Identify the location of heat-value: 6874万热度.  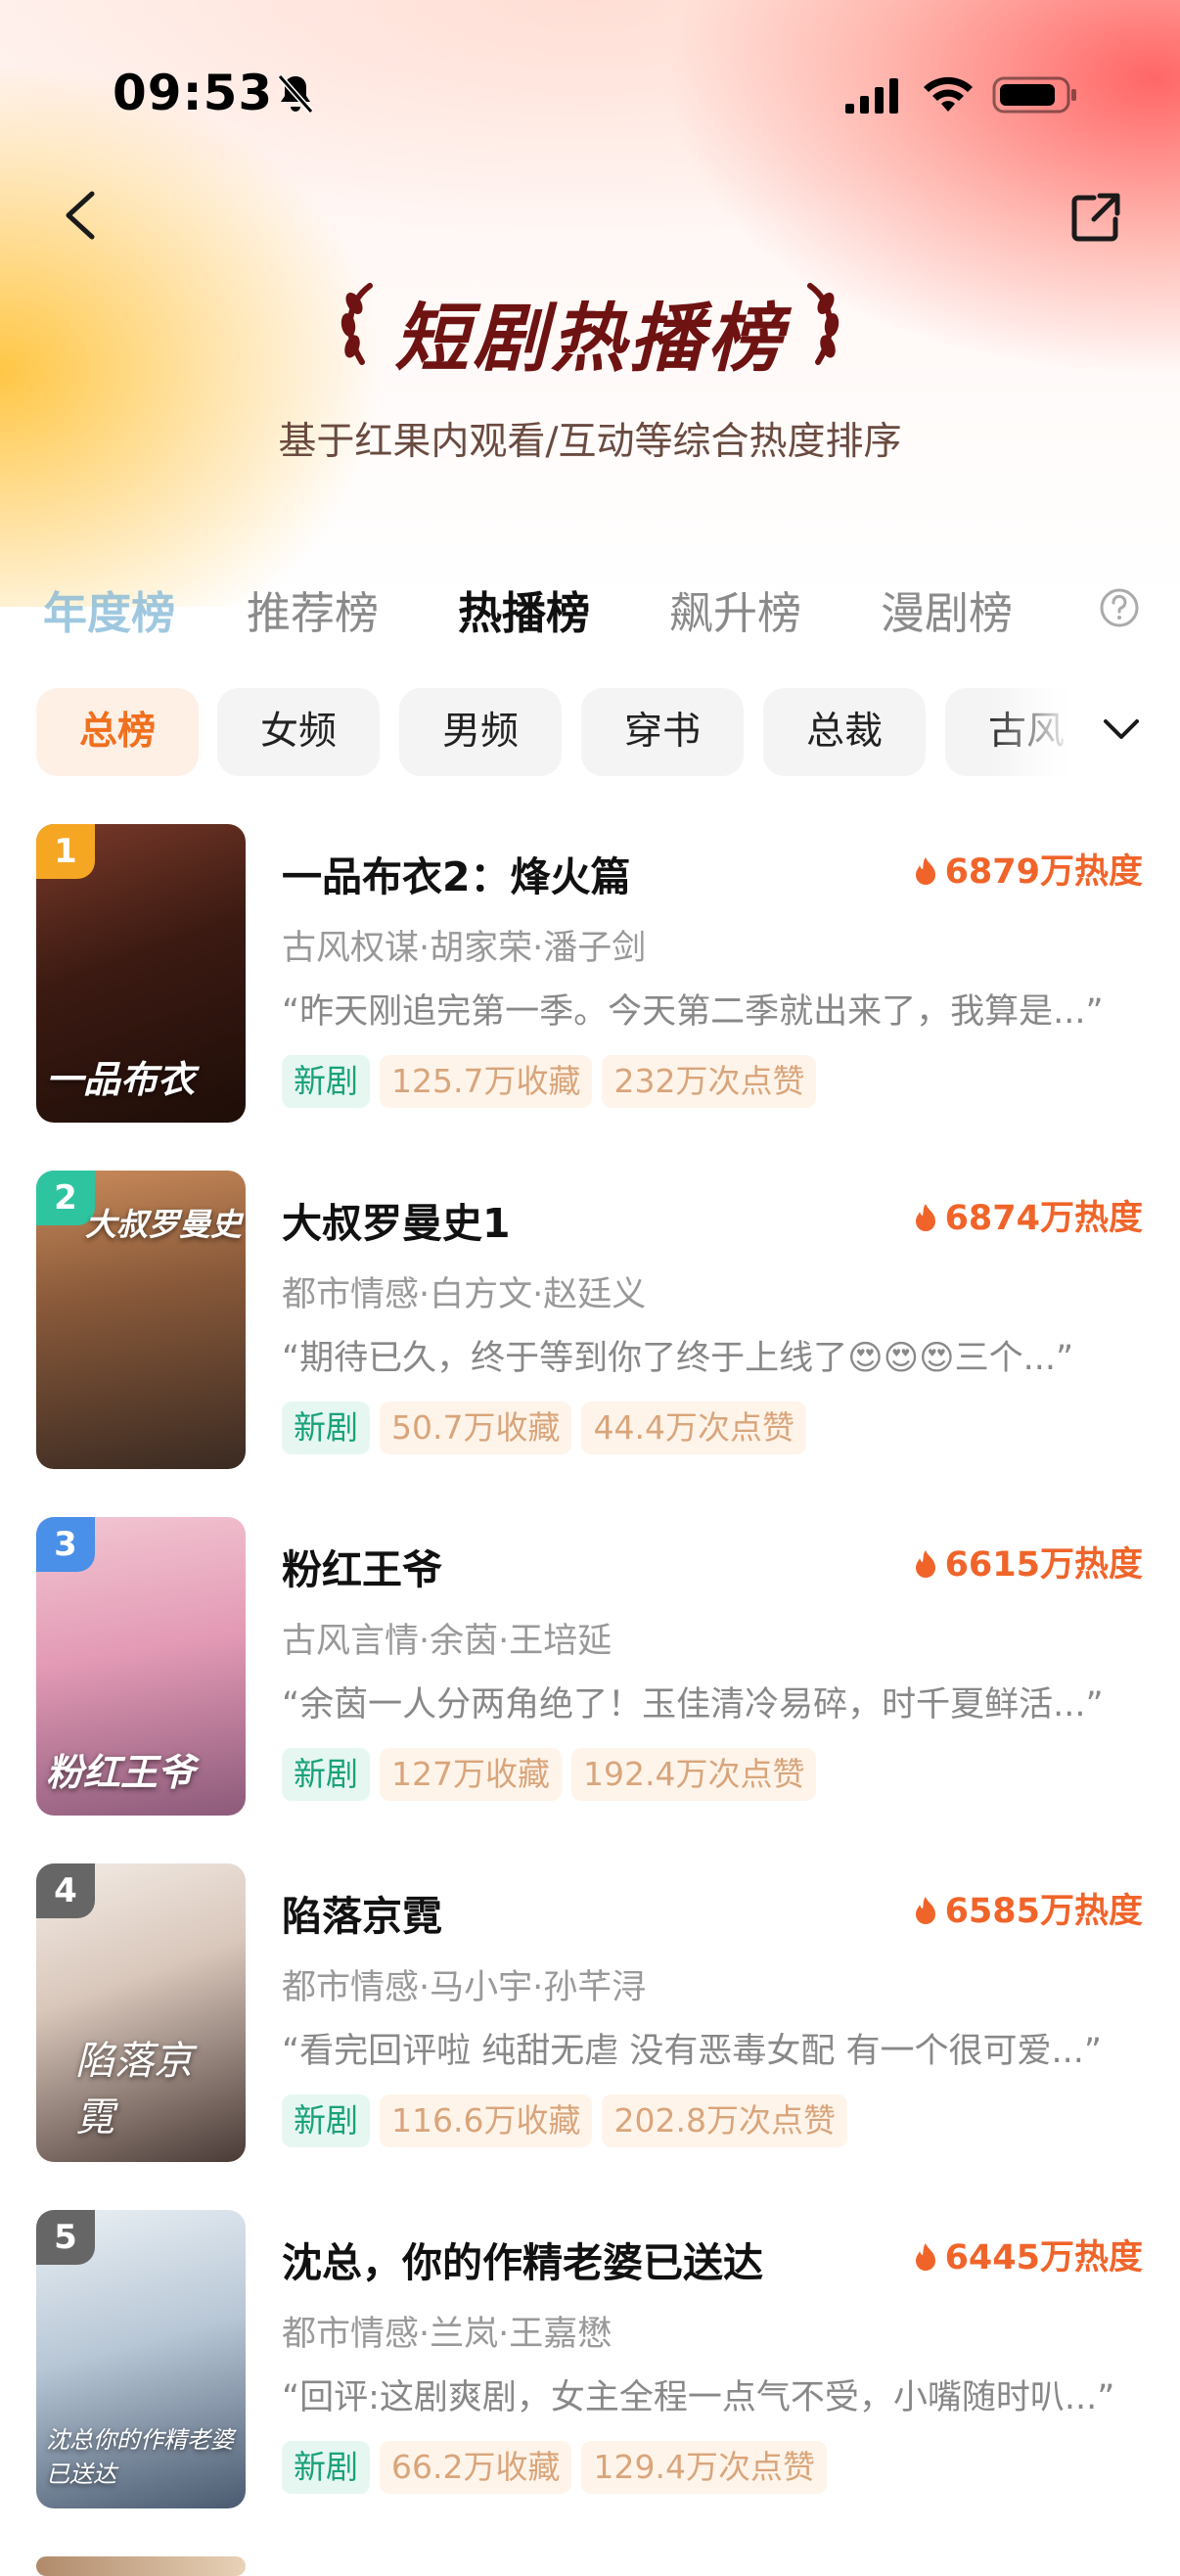
(1043, 1218).